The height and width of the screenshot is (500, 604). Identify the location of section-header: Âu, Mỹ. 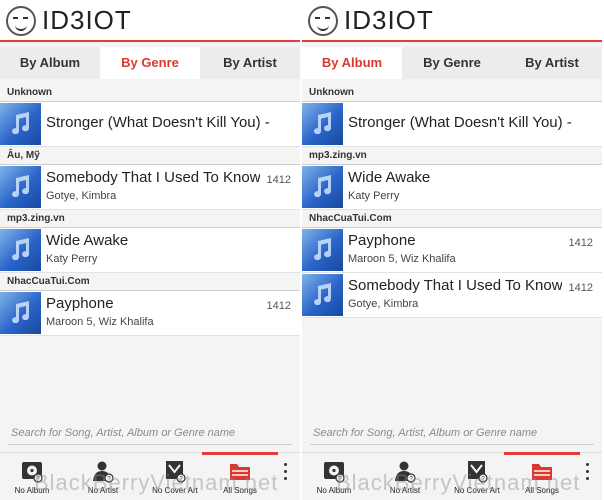
(150, 156).